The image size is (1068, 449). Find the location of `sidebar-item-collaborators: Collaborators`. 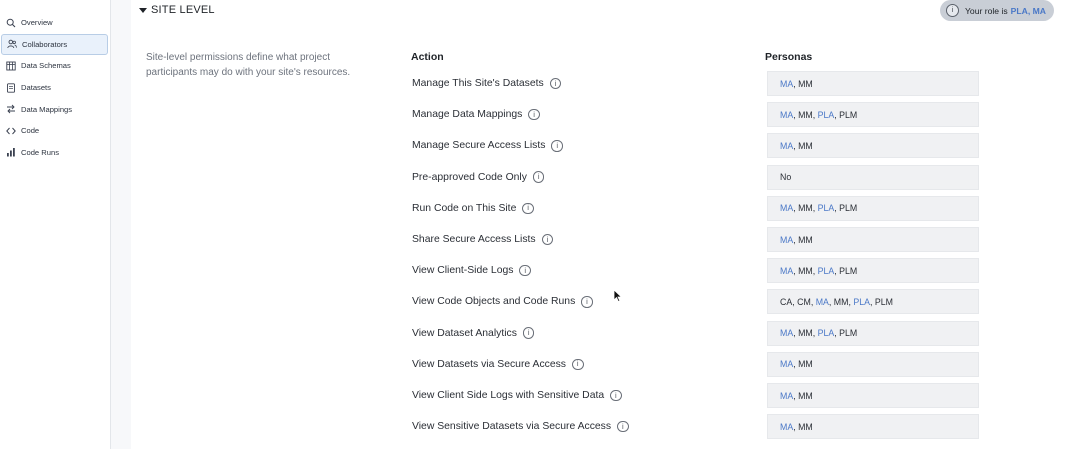

sidebar-item-collaborators: Collaborators is located at coordinates (54, 44).